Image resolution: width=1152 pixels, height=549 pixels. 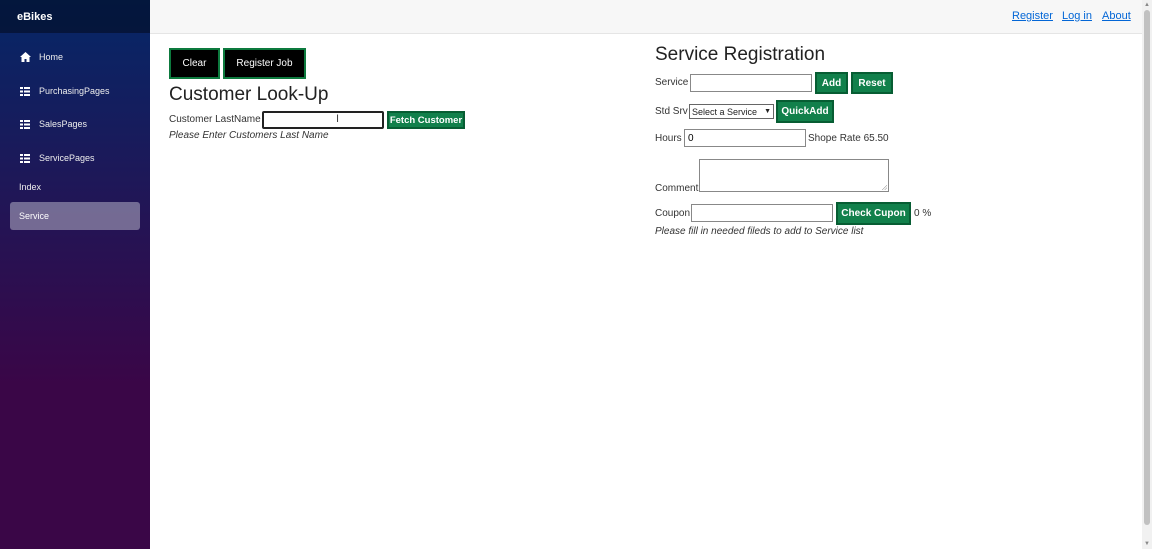 I want to click on register-job-button: Register Job, so click(x=264, y=63).